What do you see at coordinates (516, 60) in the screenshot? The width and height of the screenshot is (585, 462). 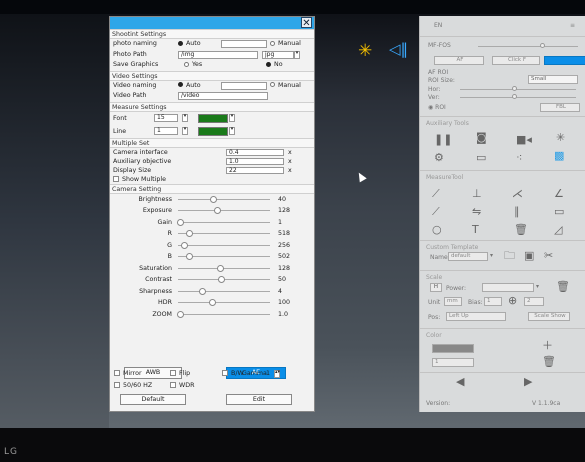 I see `click-focus-button: Click F` at bounding box center [516, 60].